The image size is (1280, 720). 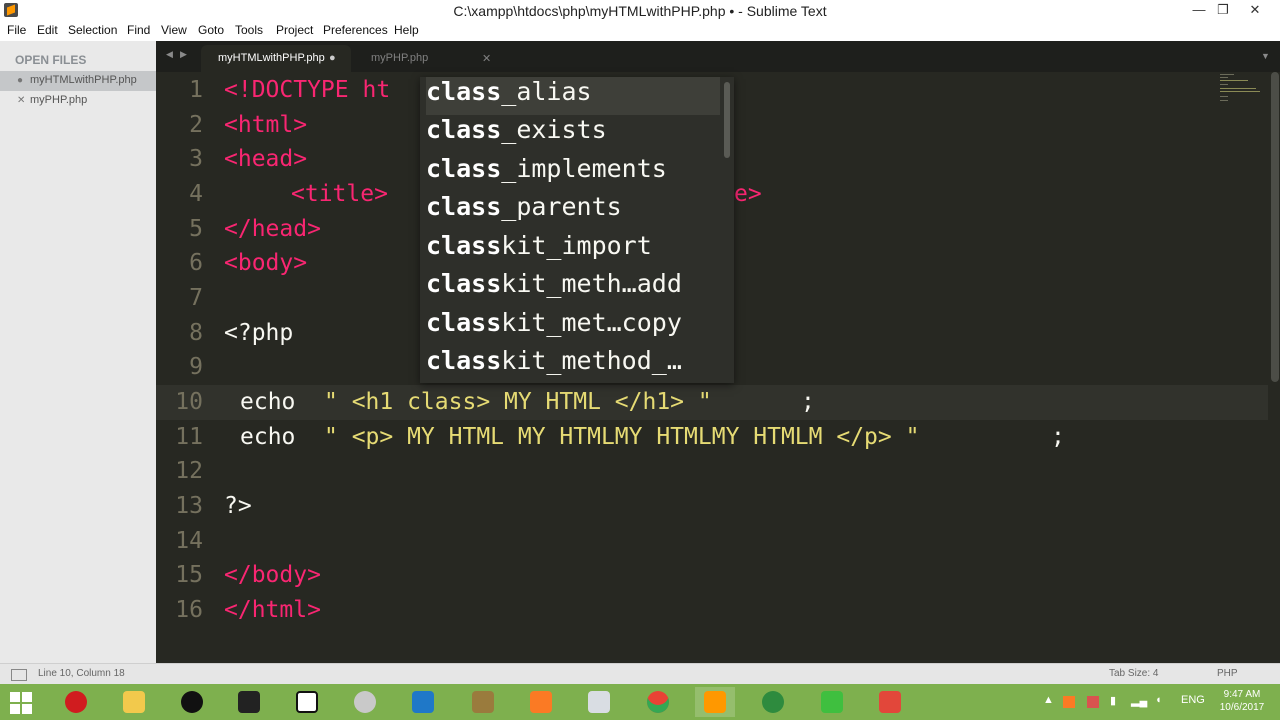 What do you see at coordinates (134, 702) in the screenshot?
I see `file-explorer-icon` at bounding box center [134, 702].